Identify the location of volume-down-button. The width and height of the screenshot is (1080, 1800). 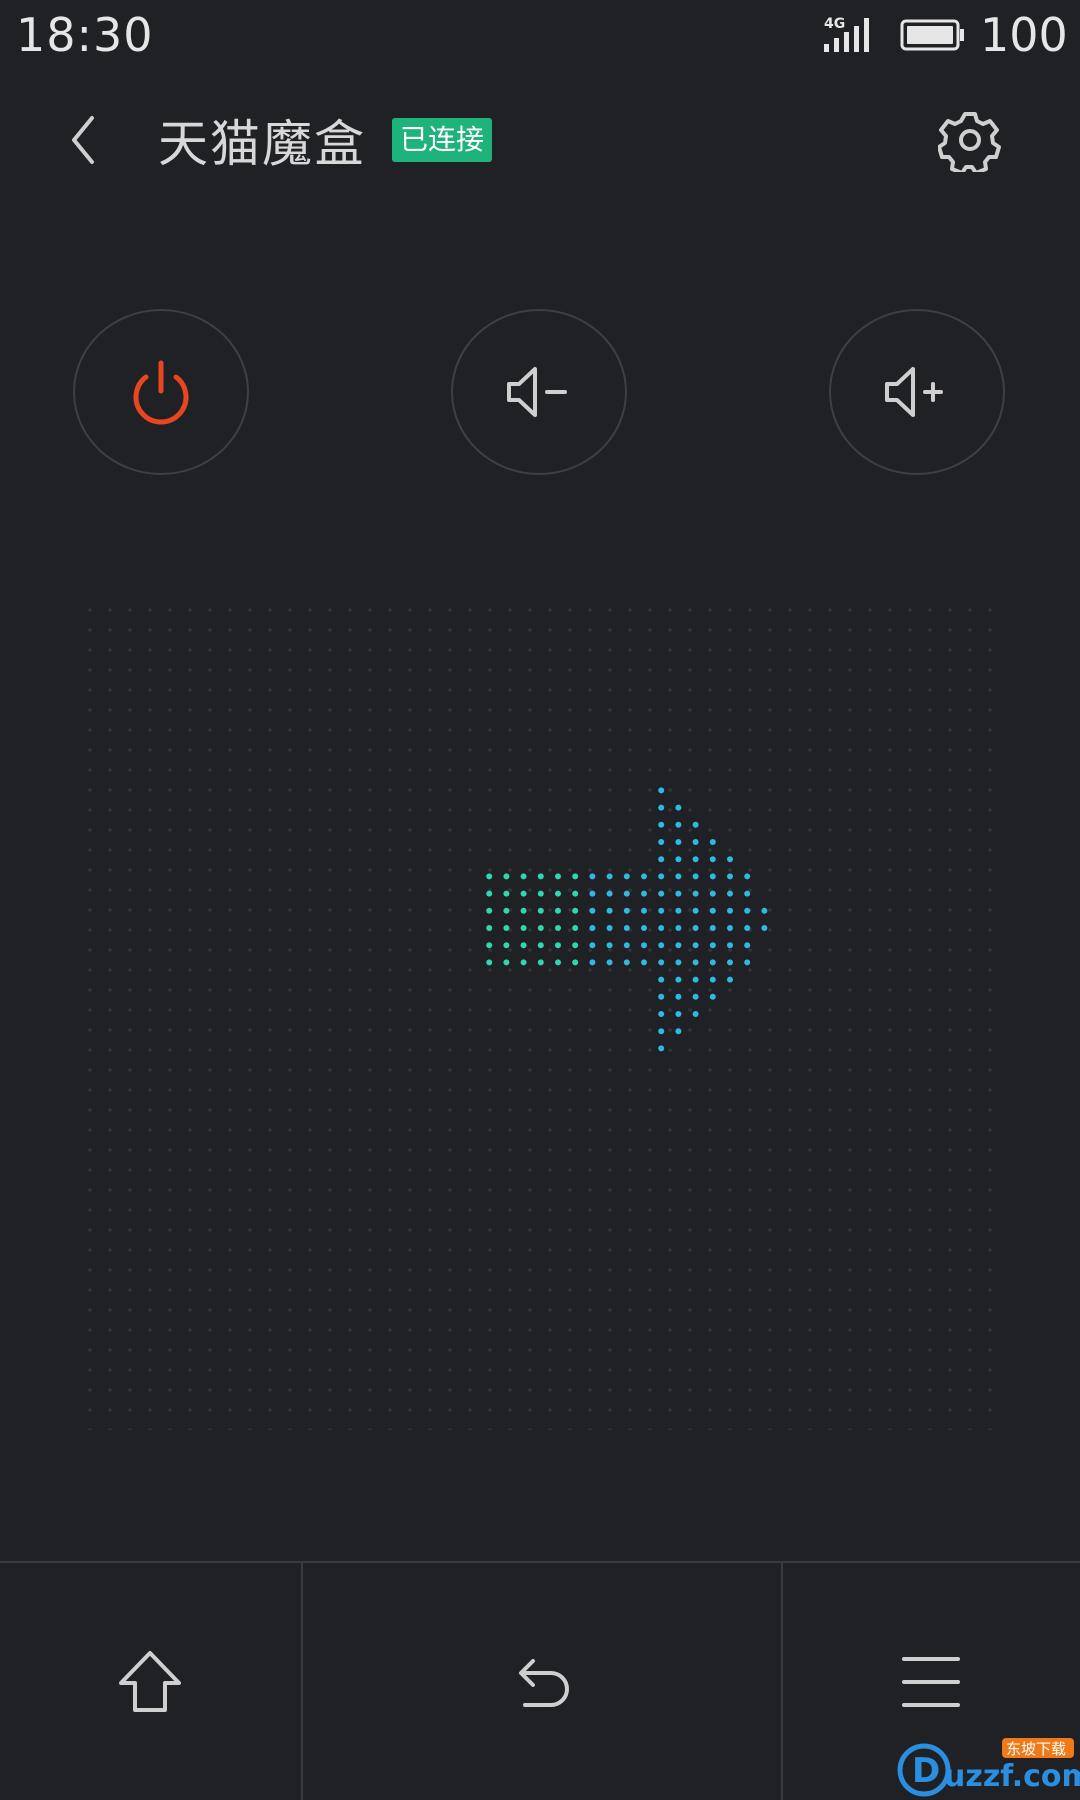
(539, 392).